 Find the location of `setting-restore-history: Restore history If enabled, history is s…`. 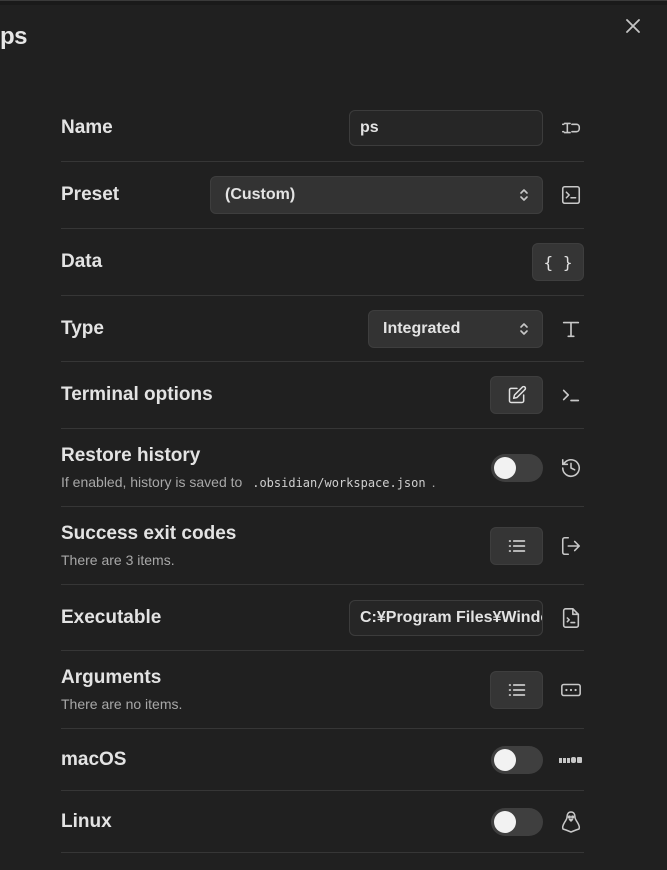

setting-restore-history: Restore history If enabled, history is s… is located at coordinates (322, 468).